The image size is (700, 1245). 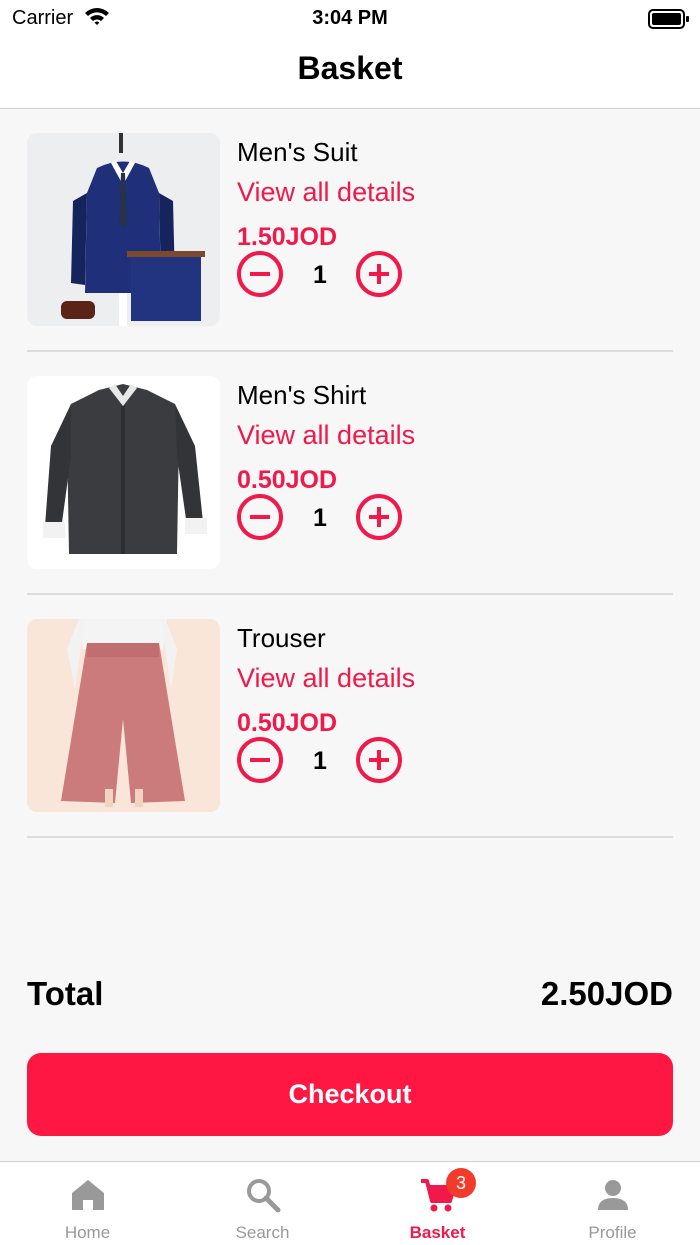 What do you see at coordinates (612, 1232) in the screenshot?
I see `tab-label: Profile` at bounding box center [612, 1232].